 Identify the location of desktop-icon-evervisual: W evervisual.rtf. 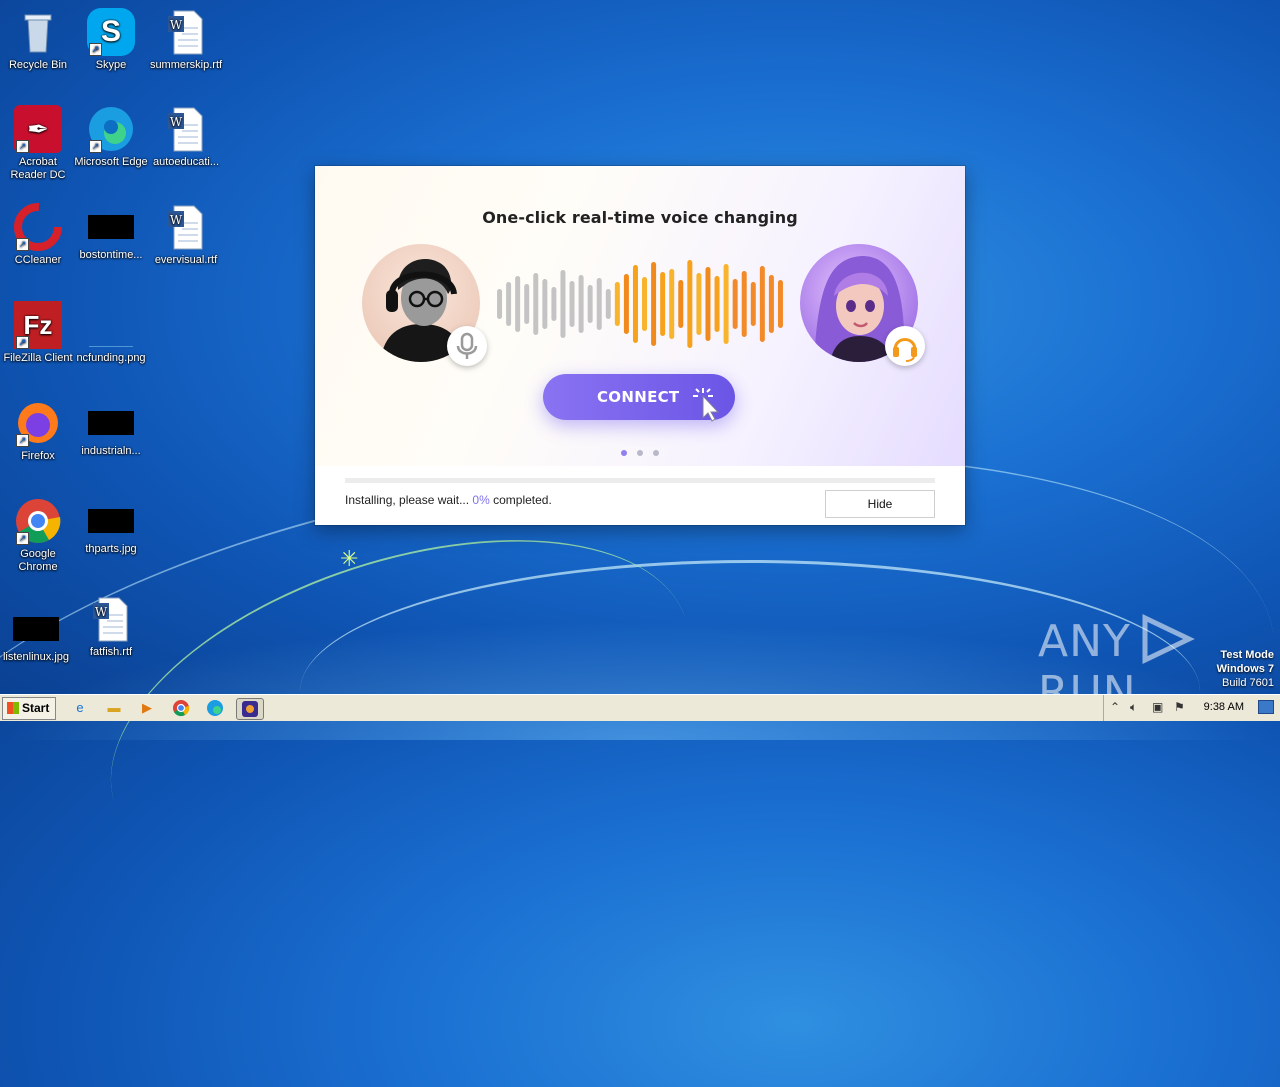
(186, 235).